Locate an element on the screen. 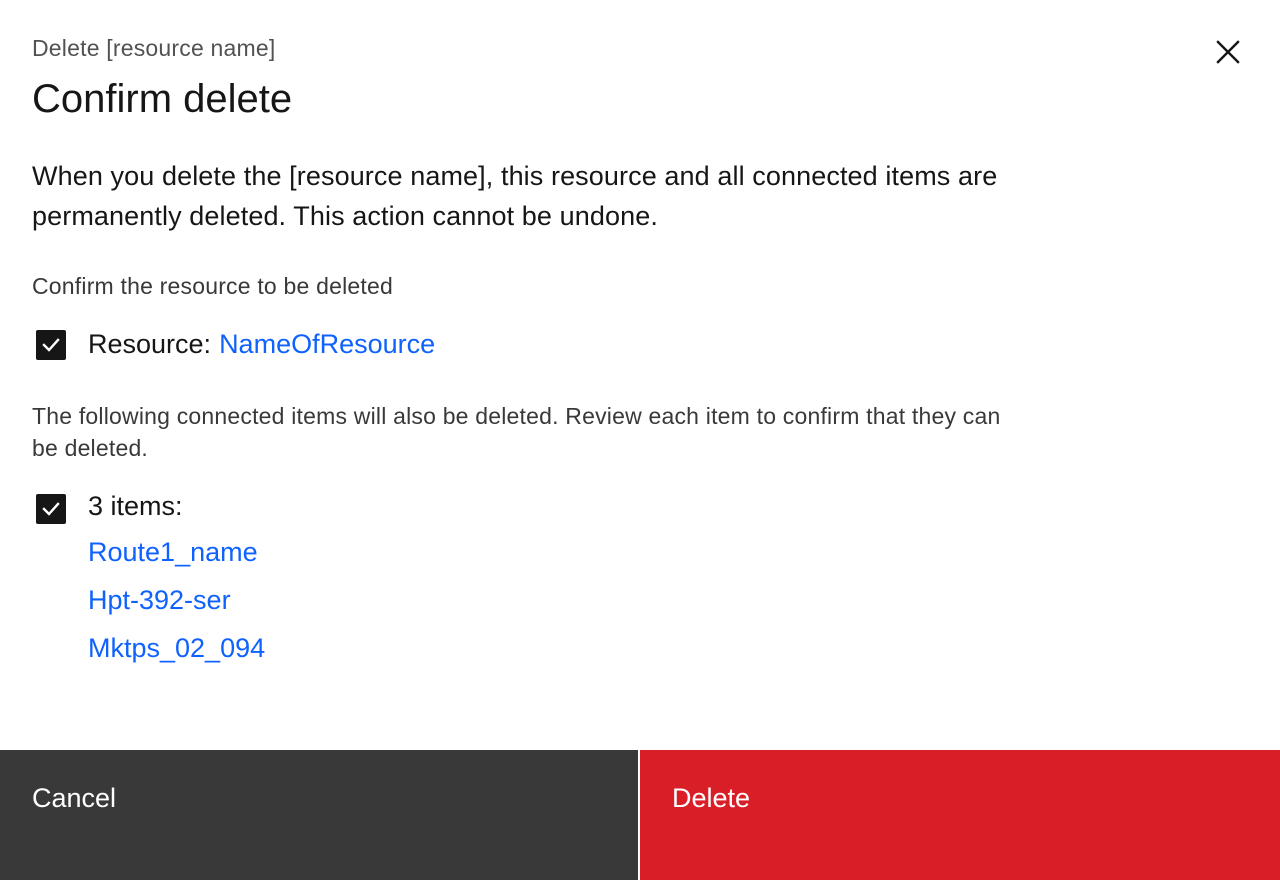 The width and height of the screenshot is (1280, 880). modal-eyebrow: Delete [resource name] is located at coordinates (154, 48).